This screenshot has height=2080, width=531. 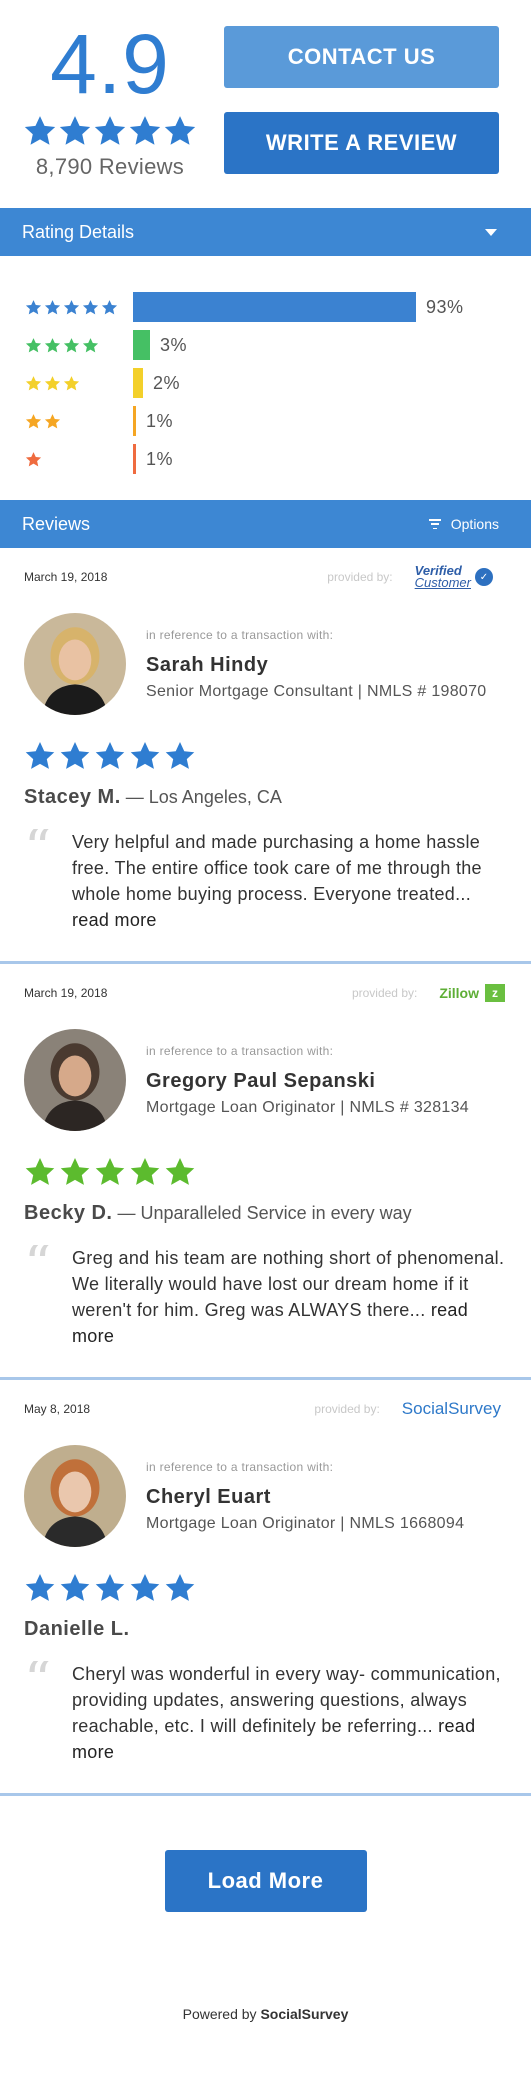 I want to click on rating-row-5-stars: 93%, so click(x=265, y=307).